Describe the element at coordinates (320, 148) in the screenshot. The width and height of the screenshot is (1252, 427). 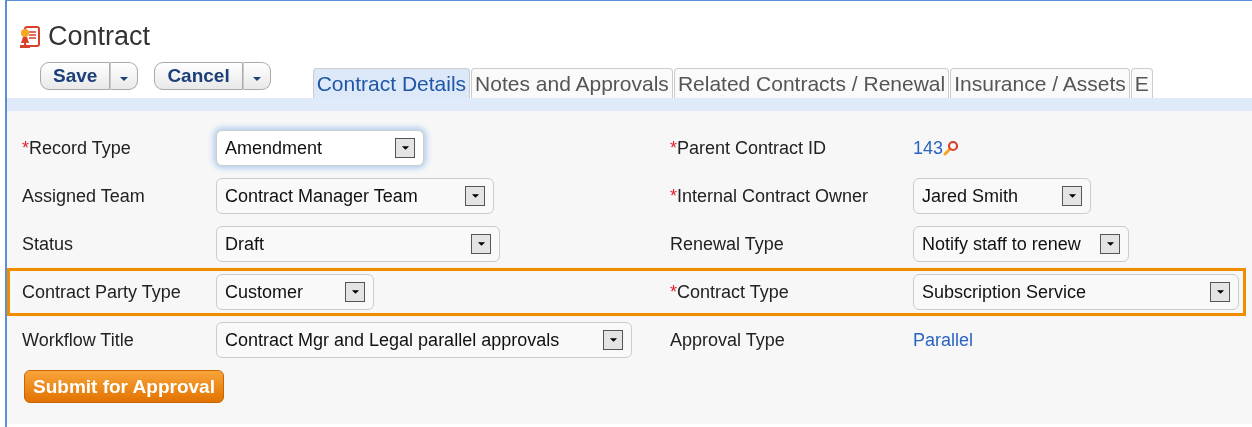
I see `select-field: Amendment` at that location.